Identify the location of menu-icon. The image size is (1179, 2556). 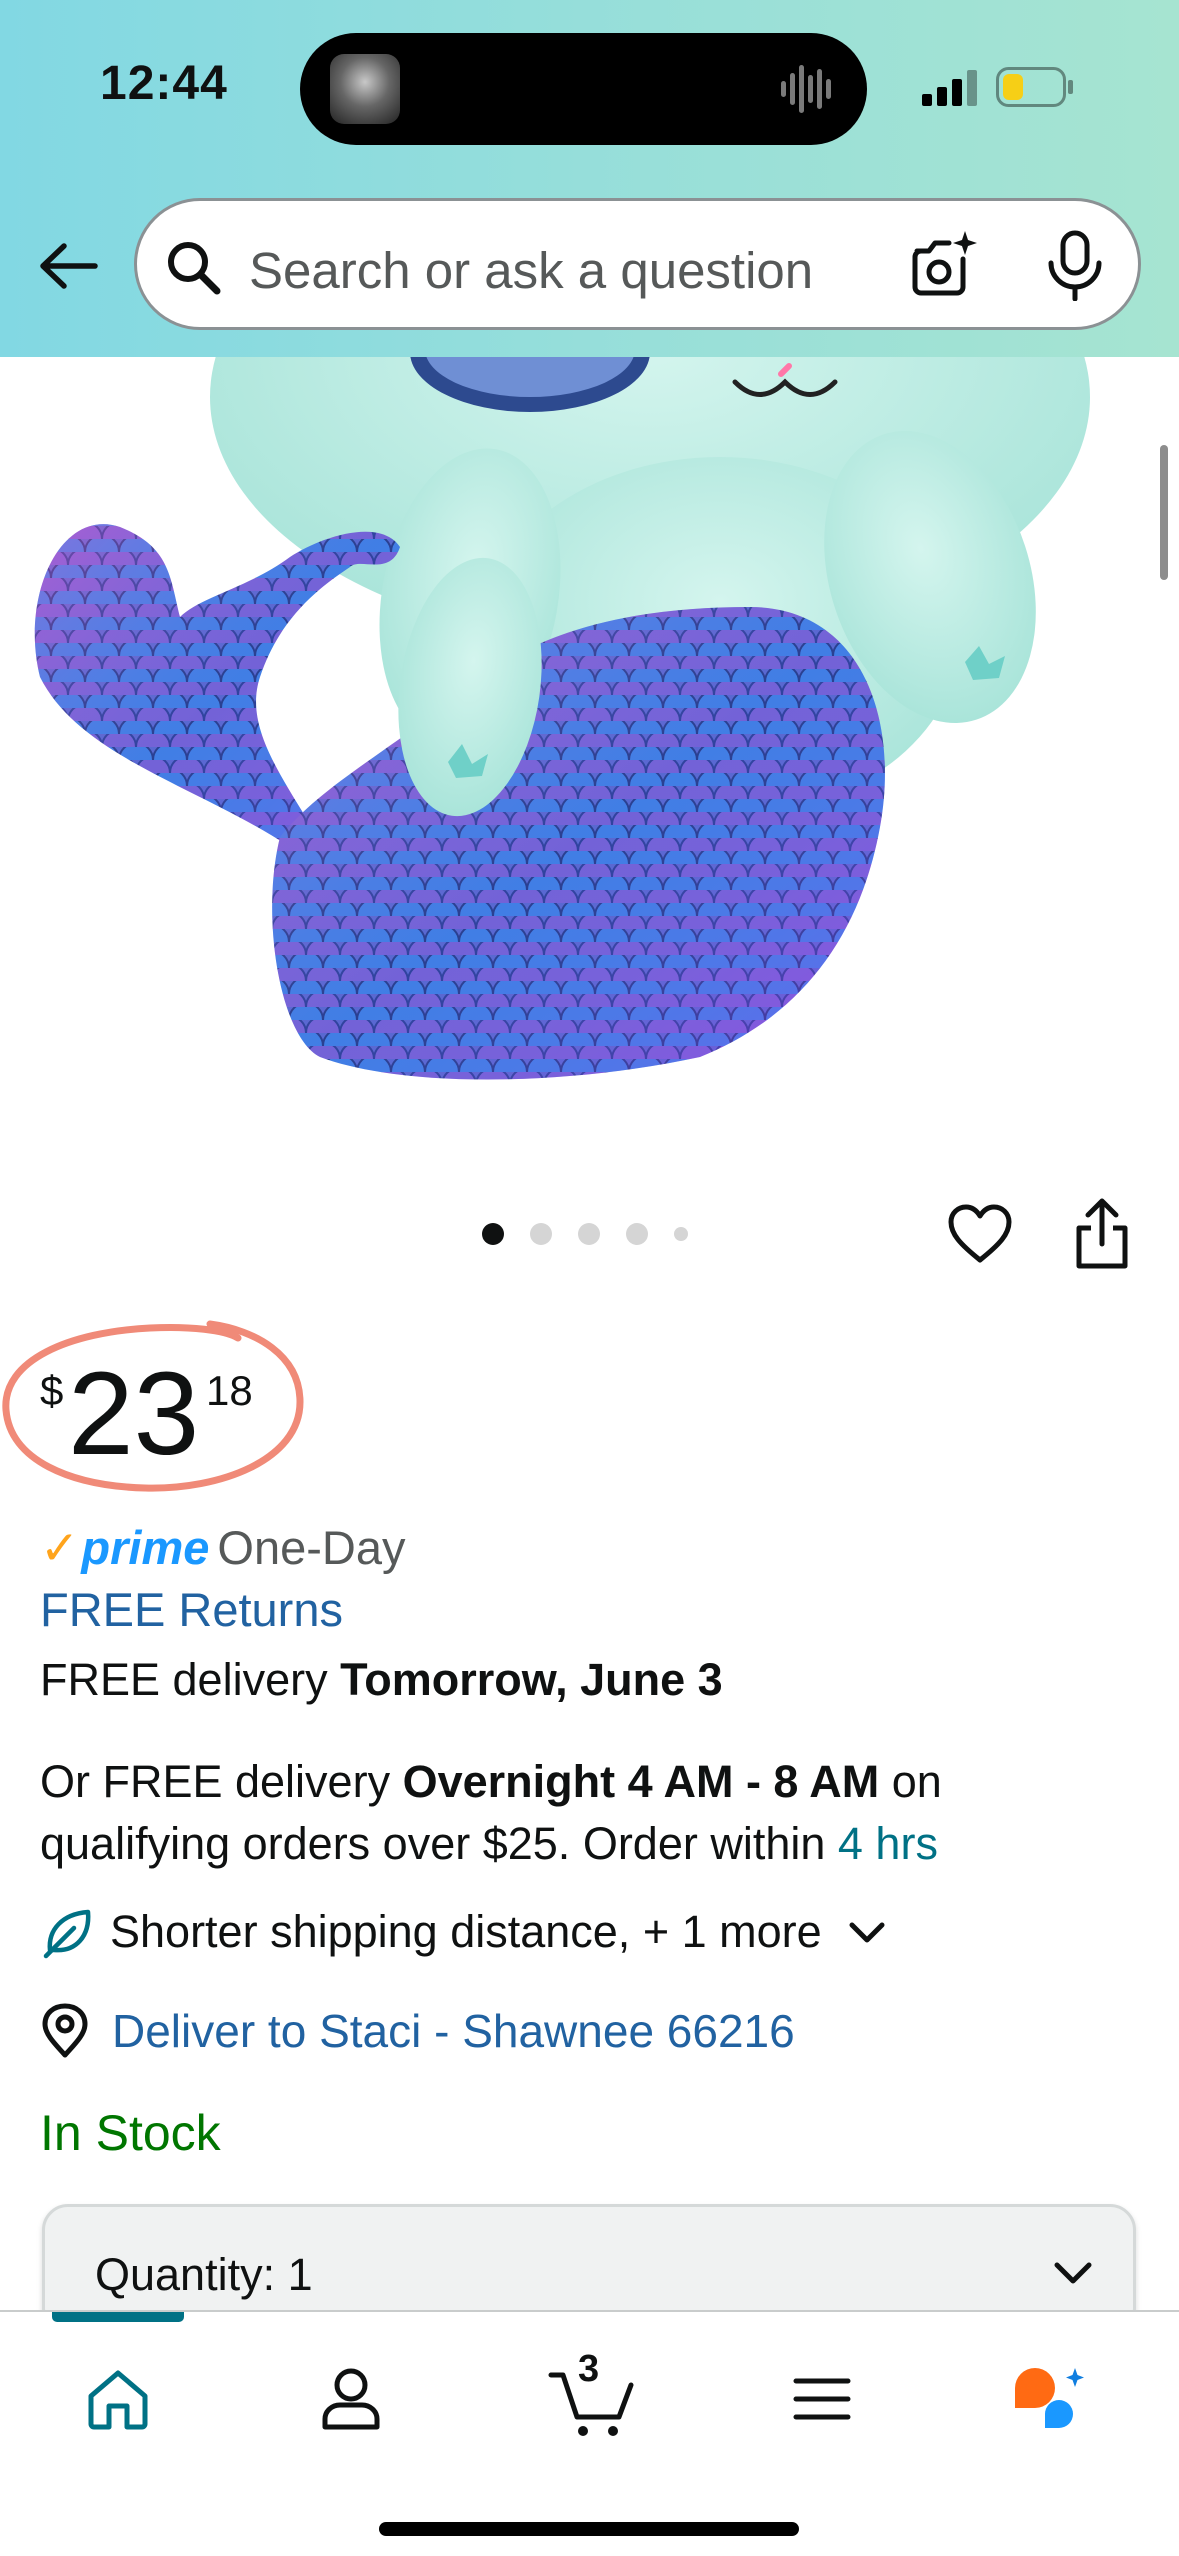
(822, 2399).